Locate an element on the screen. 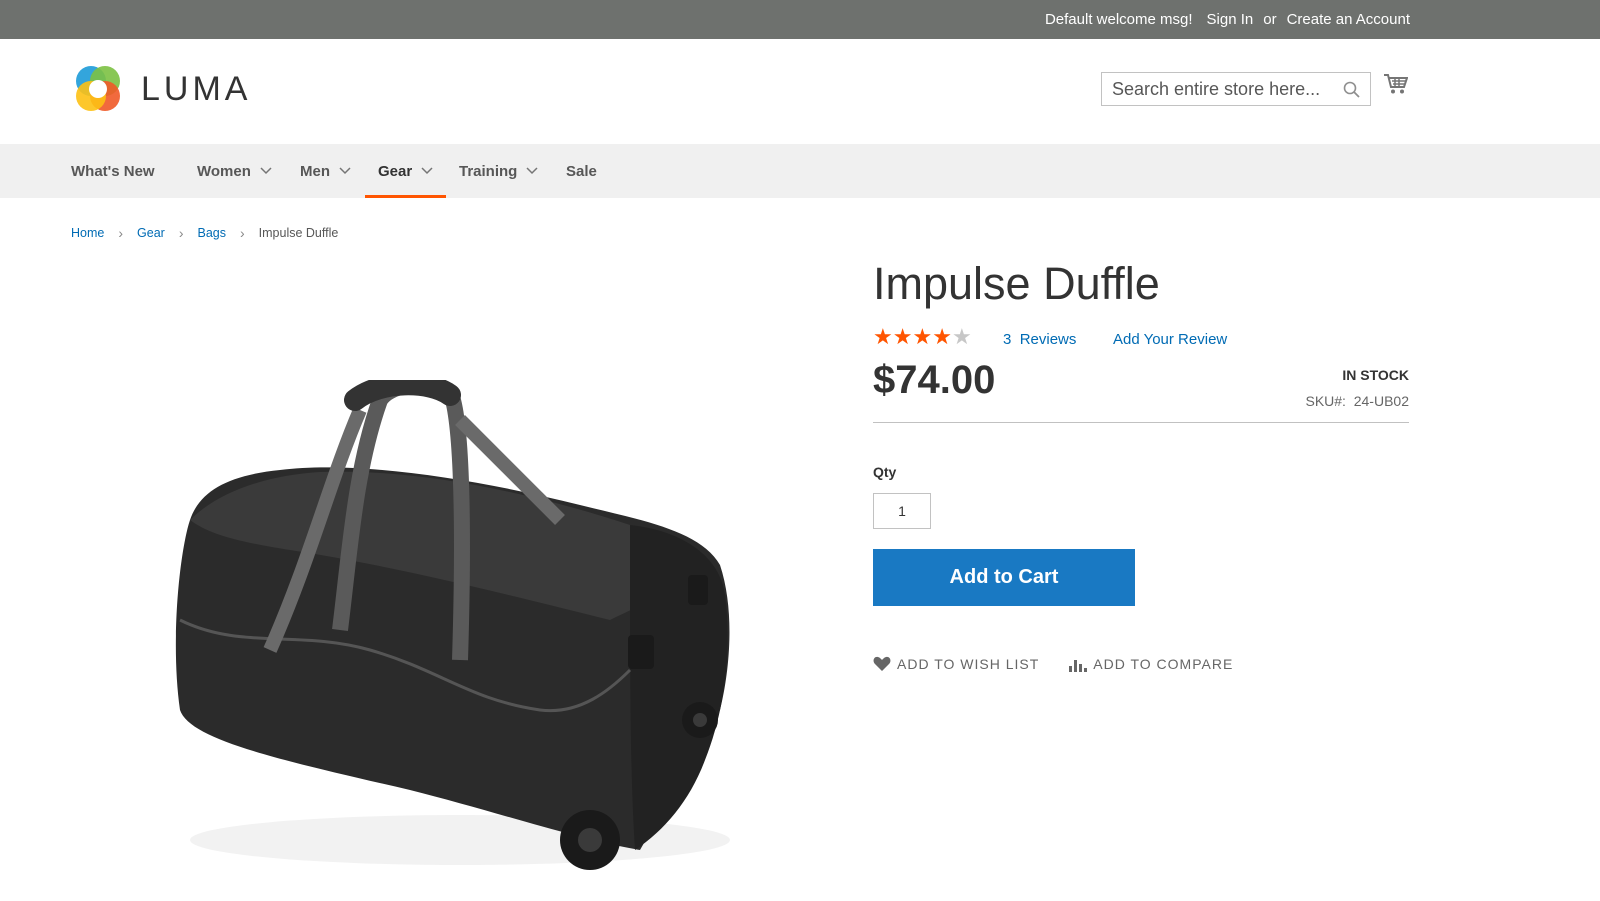 Image resolution: width=1600 pixels, height=901 pixels. breadcrumb-current: Impulse Duffle is located at coordinates (298, 233).